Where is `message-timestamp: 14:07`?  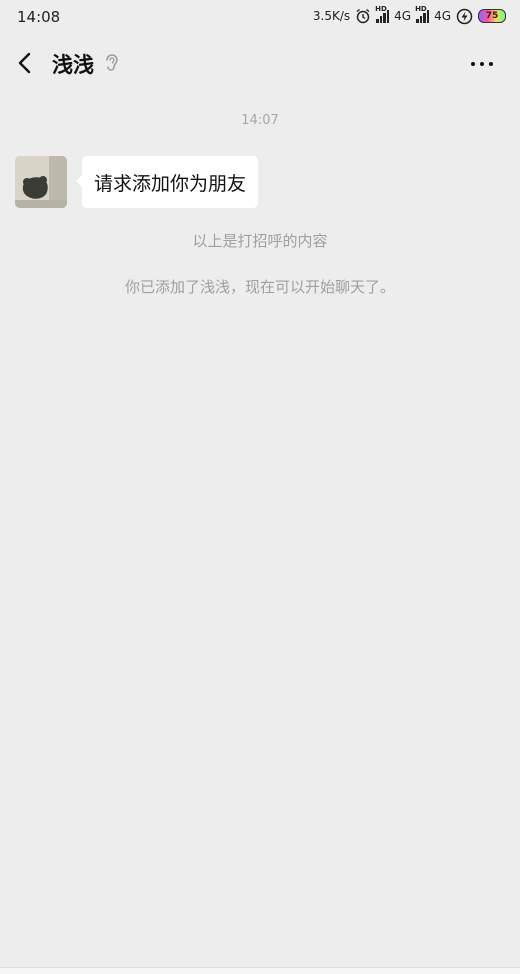 message-timestamp: 14:07 is located at coordinates (260, 120).